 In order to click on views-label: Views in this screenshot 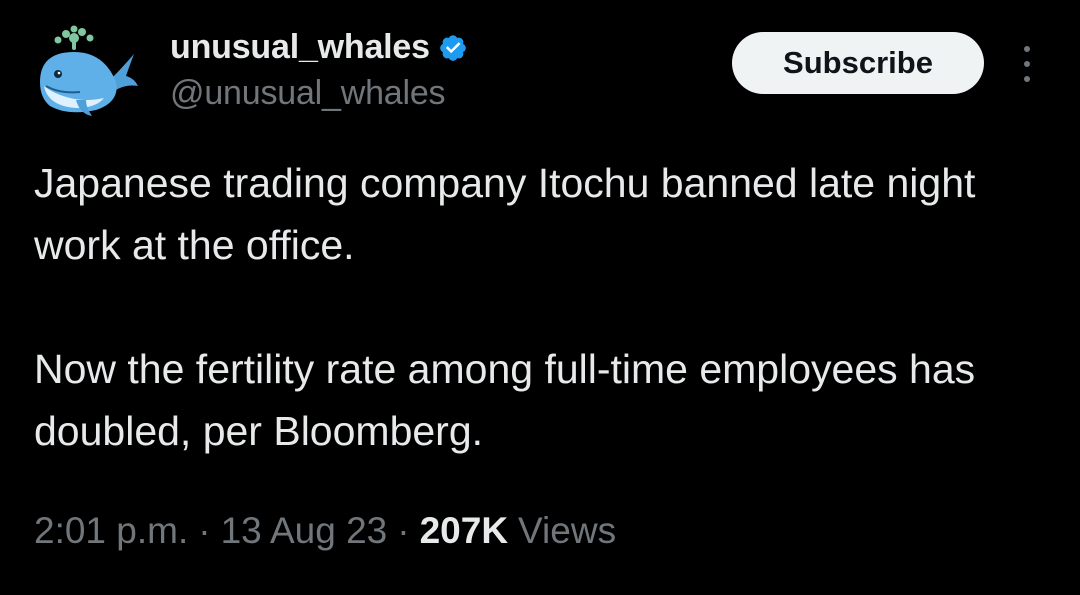, I will do `click(567, 530)`.